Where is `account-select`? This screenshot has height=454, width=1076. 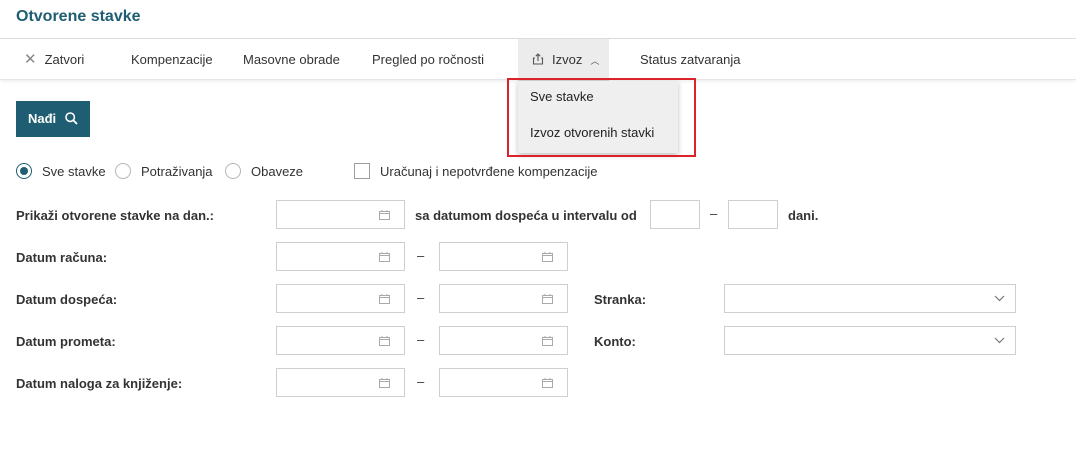 account-select is located at coordinates (870, 340).